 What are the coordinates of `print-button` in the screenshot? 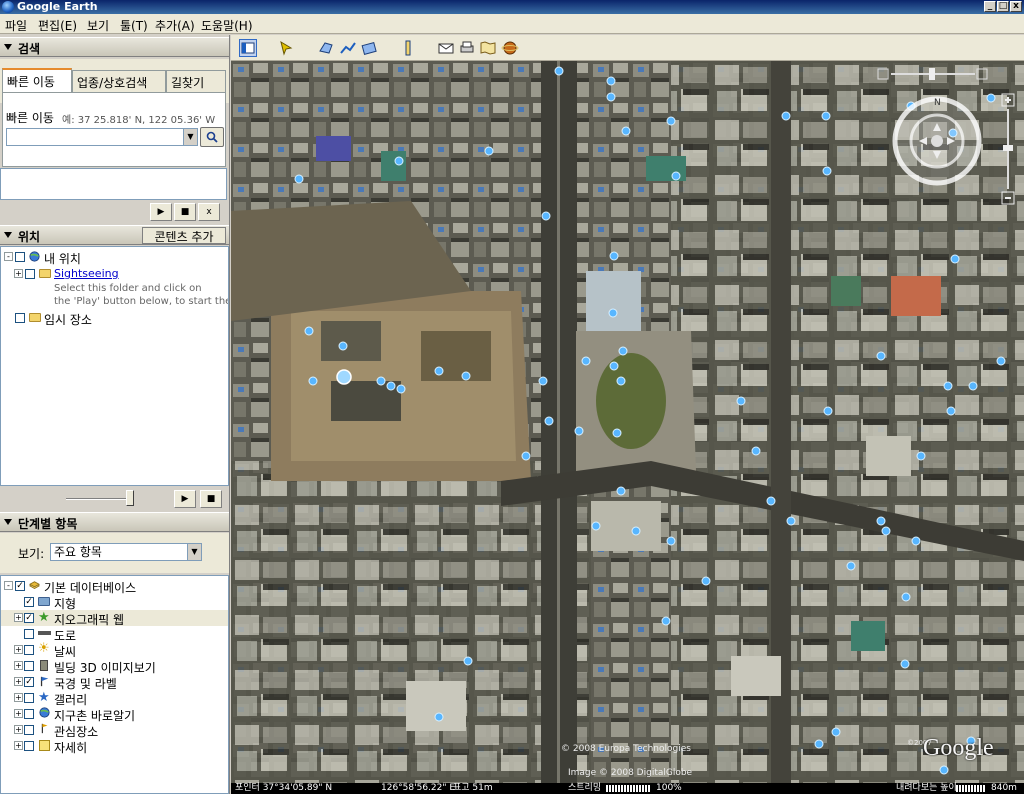 It's located at (467, 48).